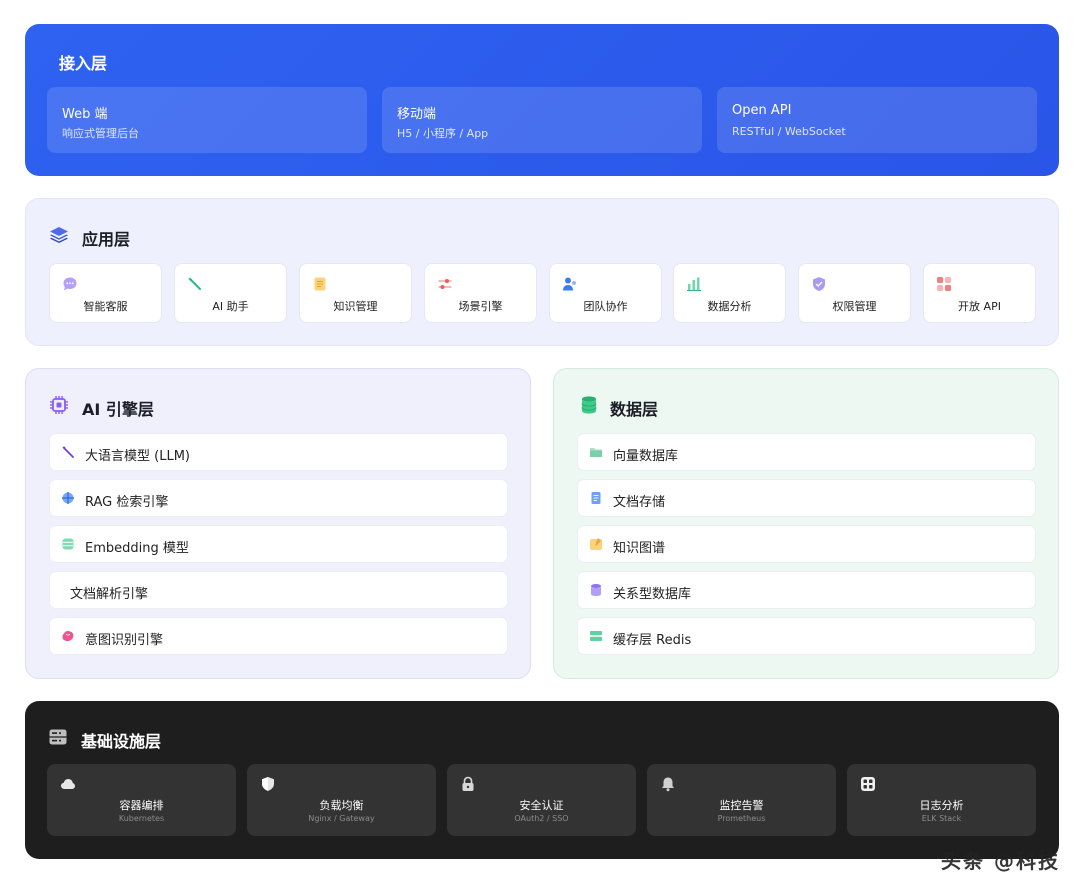 The image size is (1080, 888). I want to click on access-card-sub: RESTful / WebSocket, so click(789, 131).